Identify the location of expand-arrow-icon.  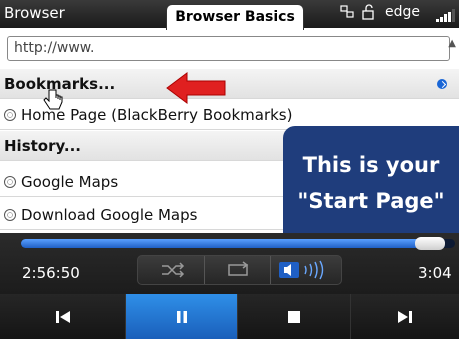
(442, 84).